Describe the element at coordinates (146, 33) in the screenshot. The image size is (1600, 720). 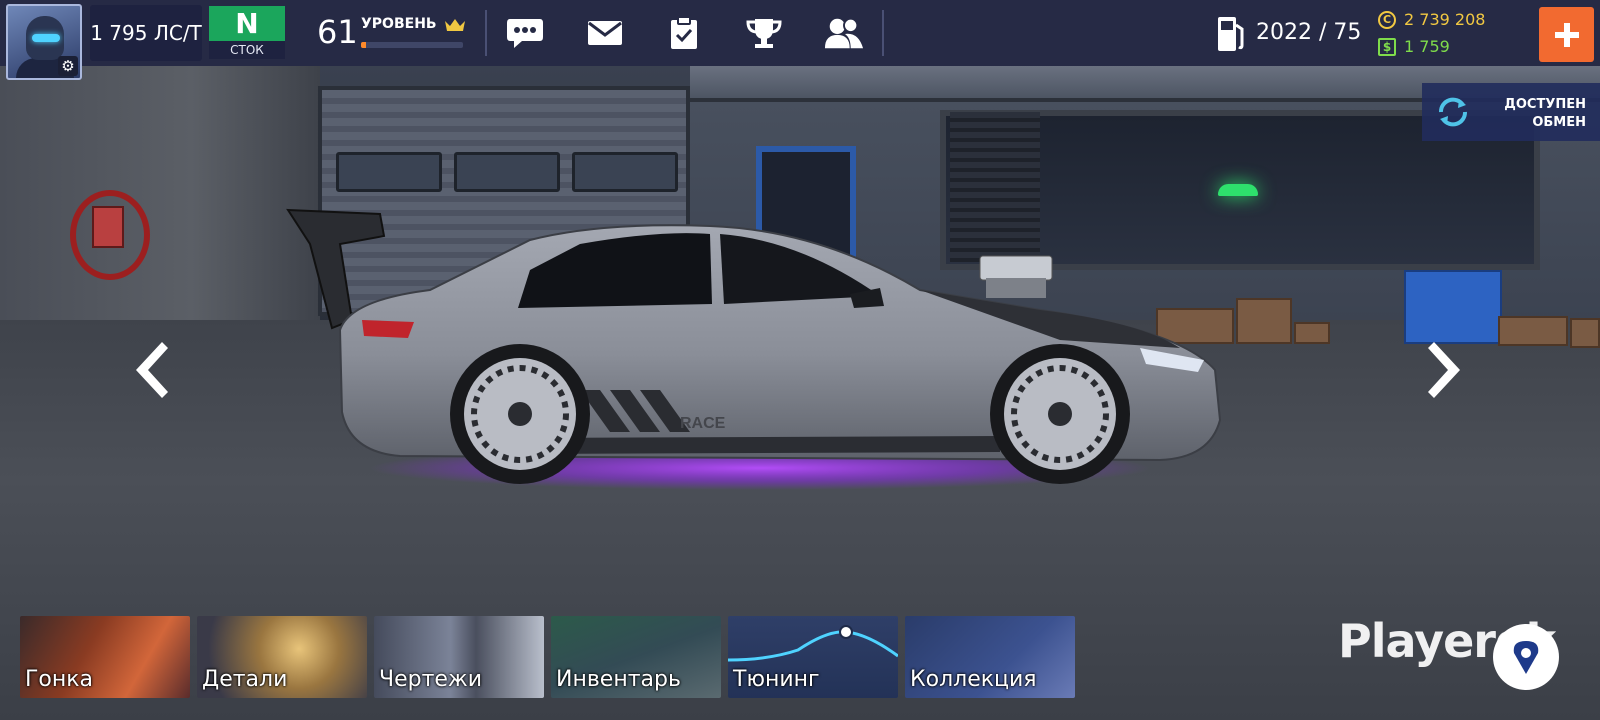
I see `power-to-weight: 1 795 ЛС/Т` at that location.